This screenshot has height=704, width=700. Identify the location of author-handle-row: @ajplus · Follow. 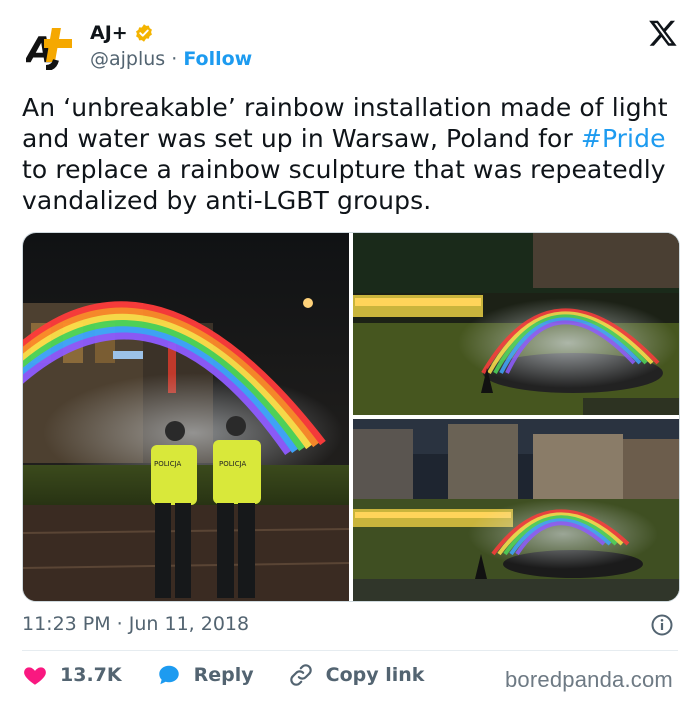
(171, 59).